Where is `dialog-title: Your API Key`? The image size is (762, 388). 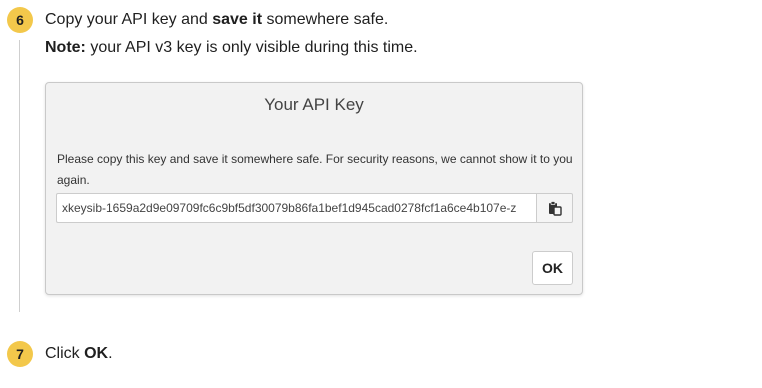 dialog-title: Your API Key is located at coordinates (314, 104).